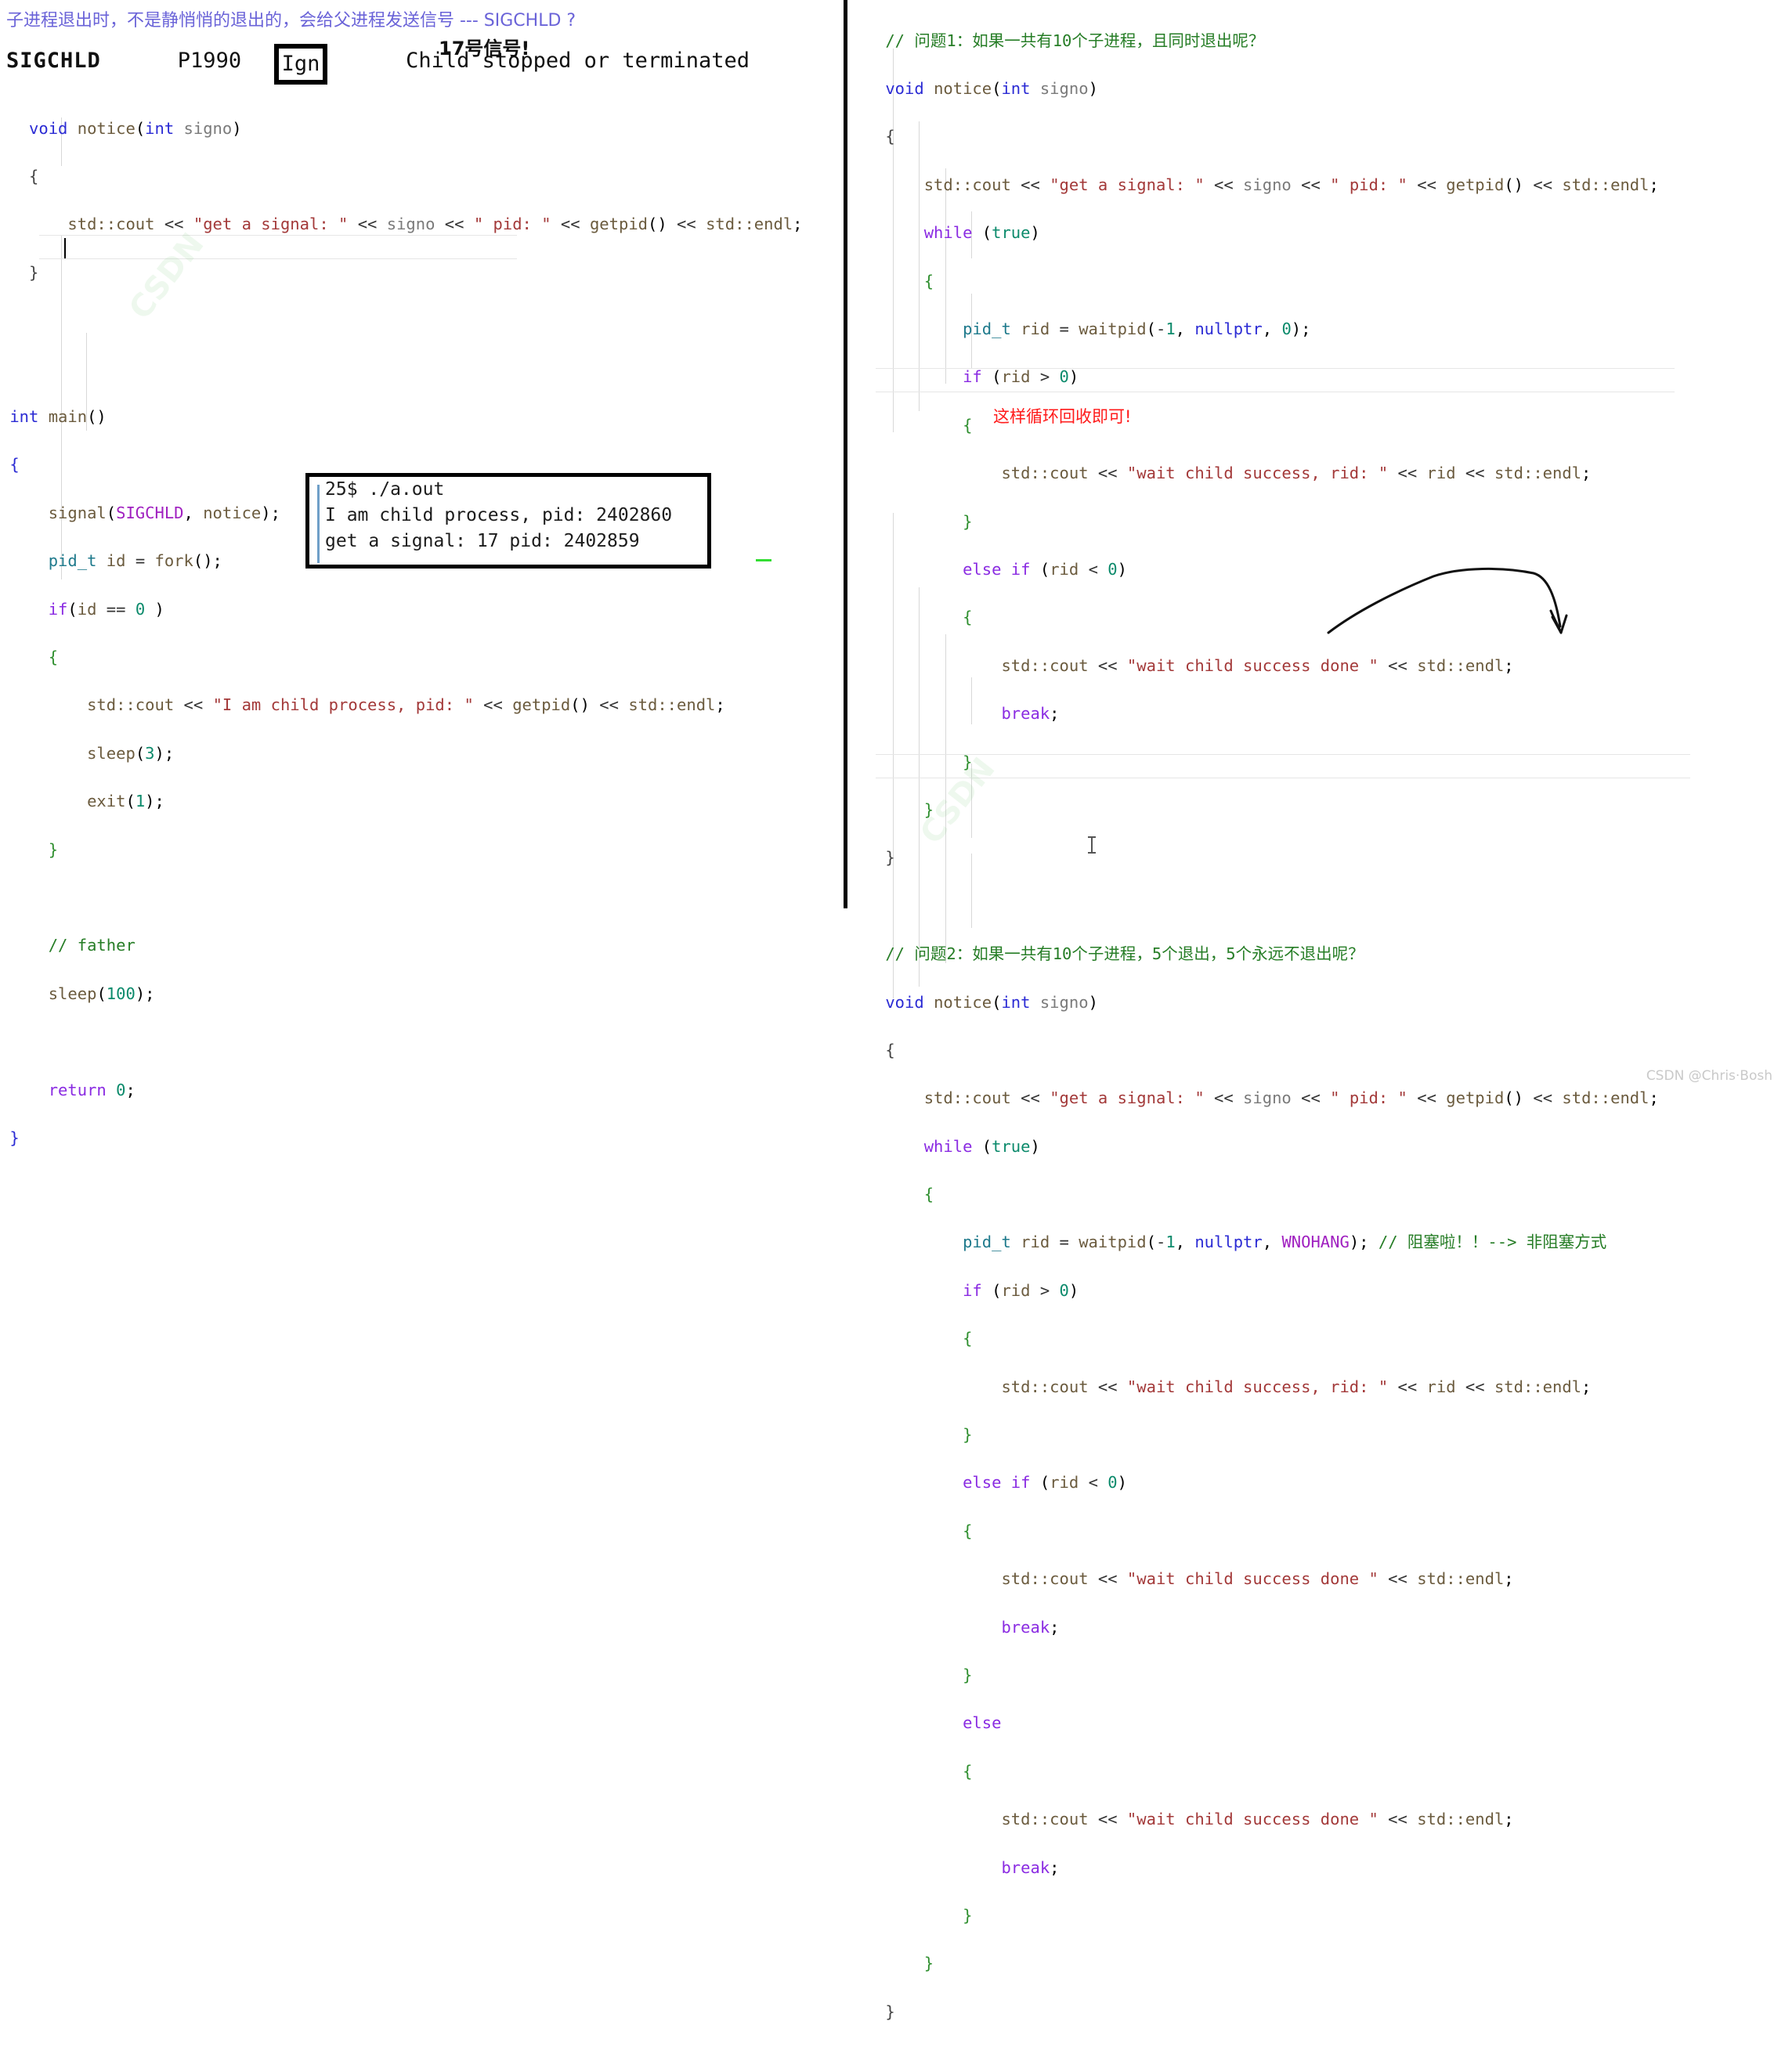  Describe the element at coordinates (101, 993) in the screenshot. I see `code-line: sleep(100);` at that location.